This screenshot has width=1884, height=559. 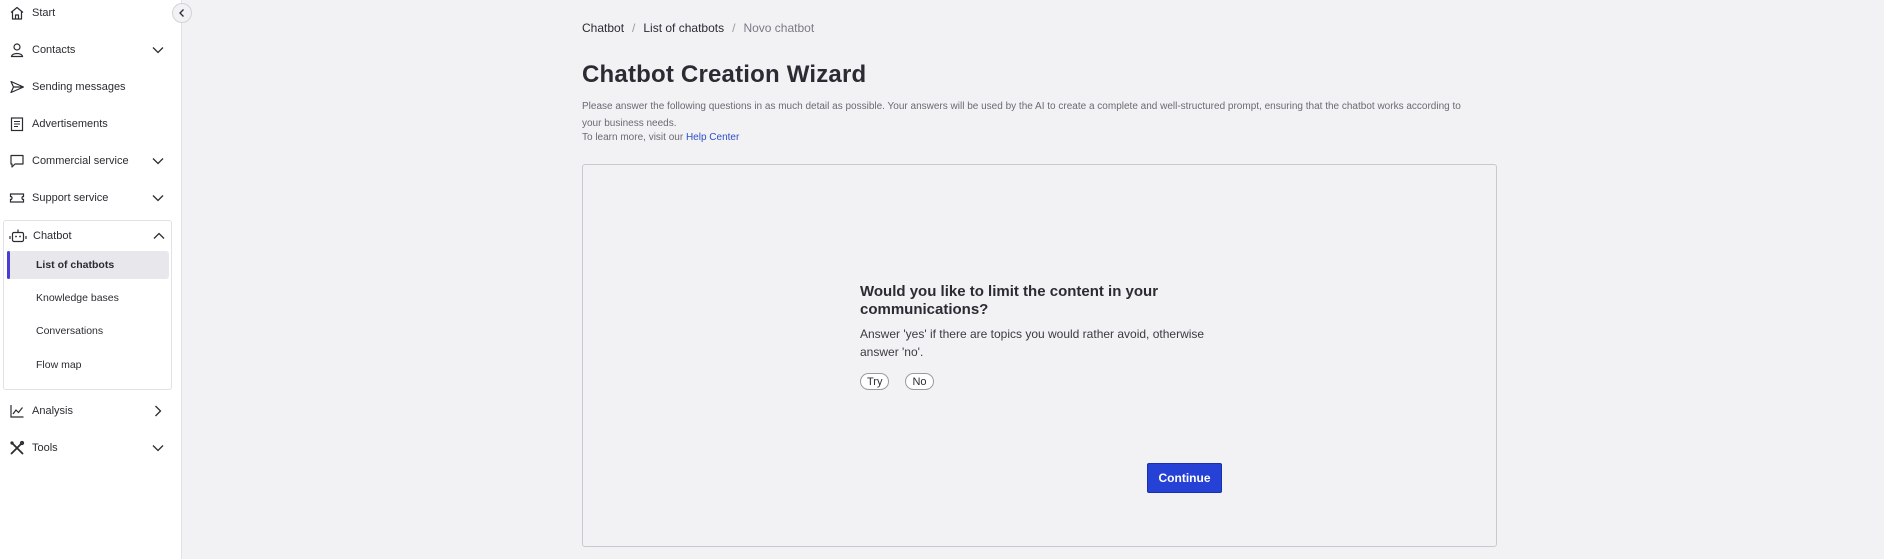 What do you see at coordinates (17, 50) in the screenshot?
I see `person-icon` at bounding box center [17, 50].